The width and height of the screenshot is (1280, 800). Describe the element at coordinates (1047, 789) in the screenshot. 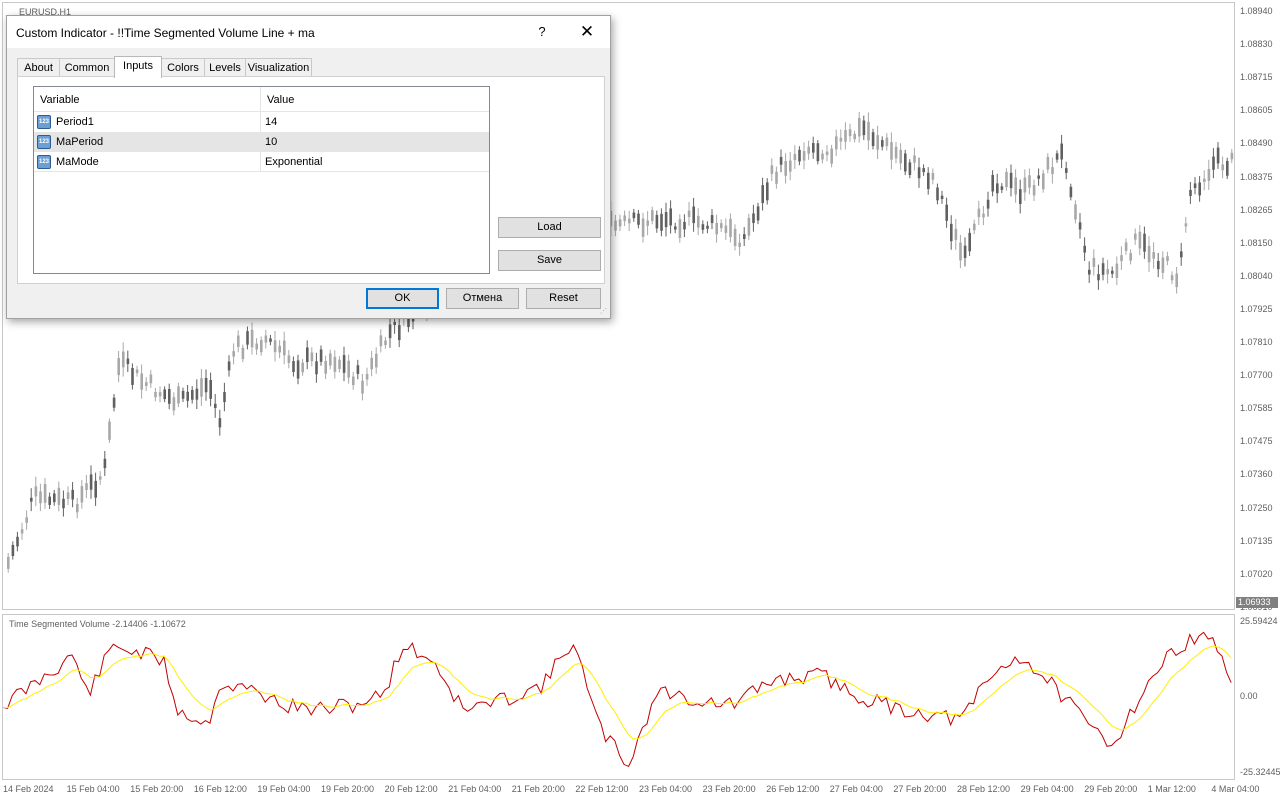

I see `time-axis-label: 29 Feb 04:00` at that location.